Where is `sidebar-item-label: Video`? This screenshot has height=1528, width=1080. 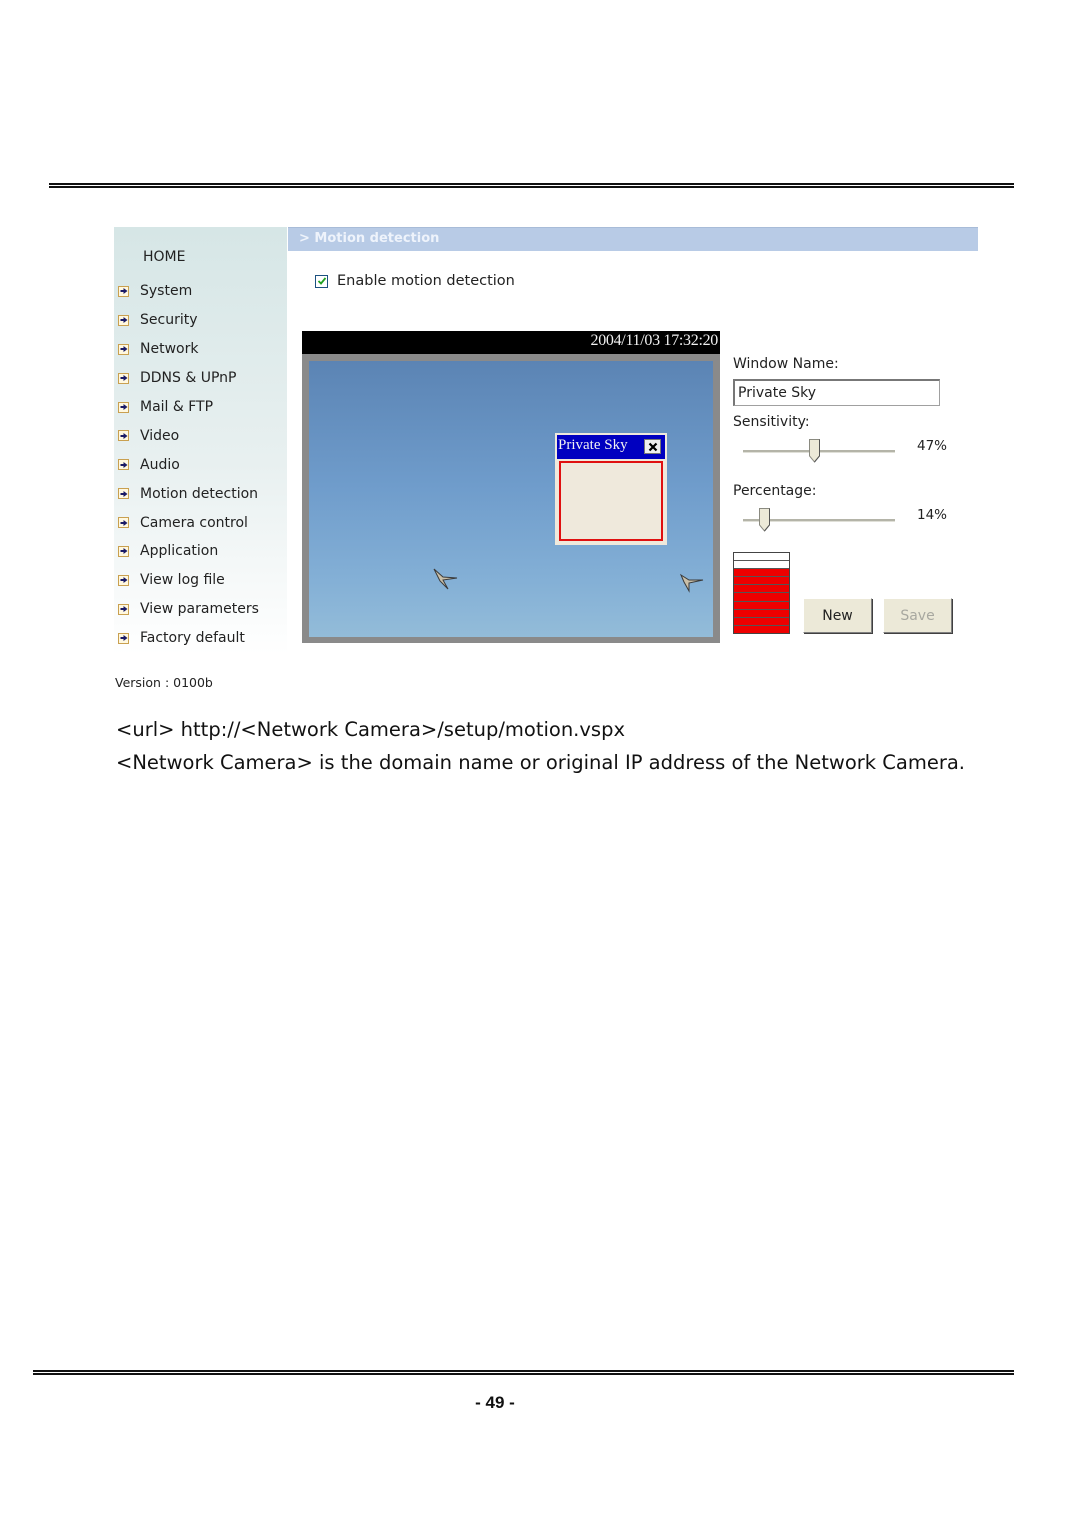
sidebar-item-label: Video is located at coordinates (160, 435).